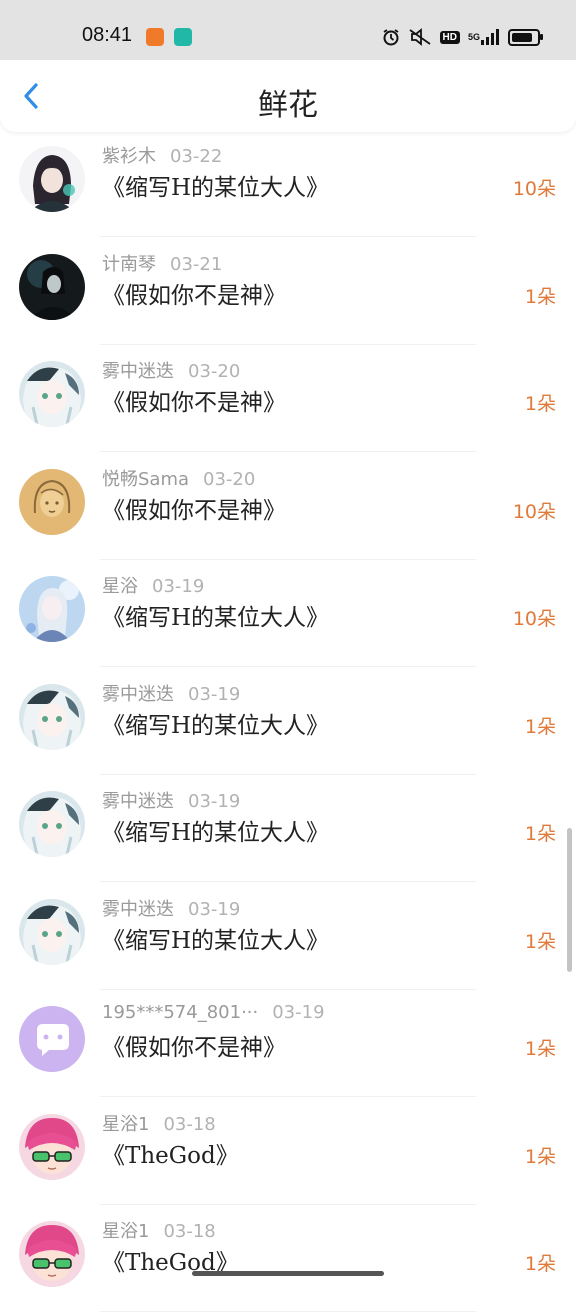 The height and width of the screenshot is (1312, 576). I want to click on home-indicator, so click(288, 1273).